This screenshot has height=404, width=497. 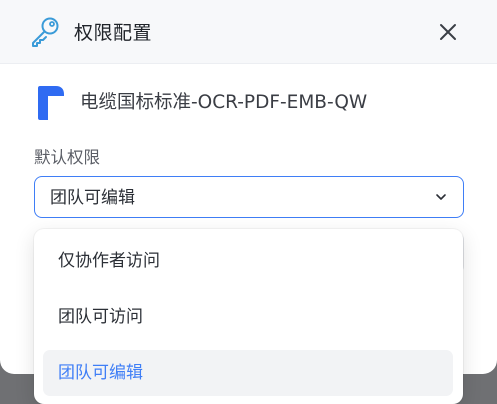 What do you see at coordinates (249, 197) in the screenshot?
I see `default-permission-select: 团队可编辑` at bounding box center [249, 197].